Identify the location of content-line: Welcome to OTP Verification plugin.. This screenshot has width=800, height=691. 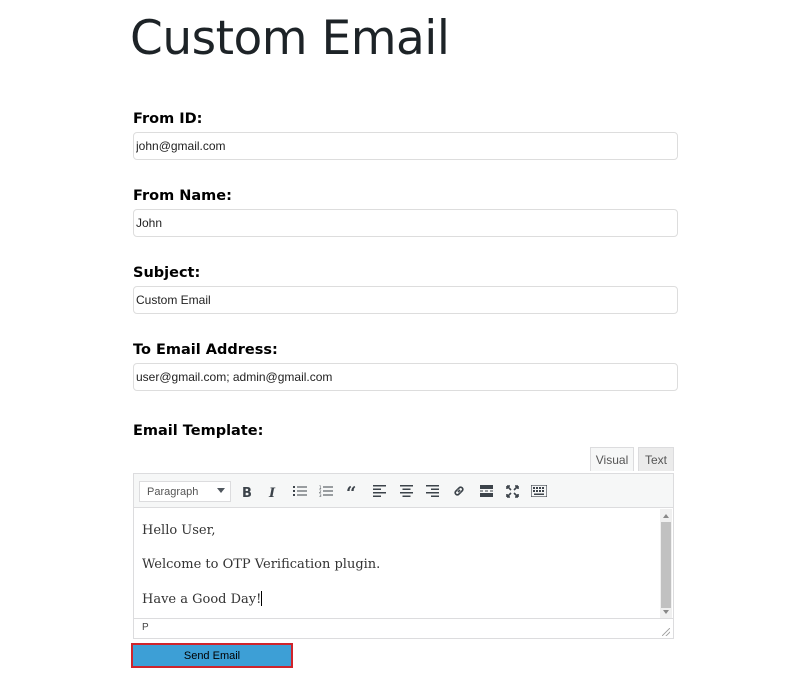
(261, 564).